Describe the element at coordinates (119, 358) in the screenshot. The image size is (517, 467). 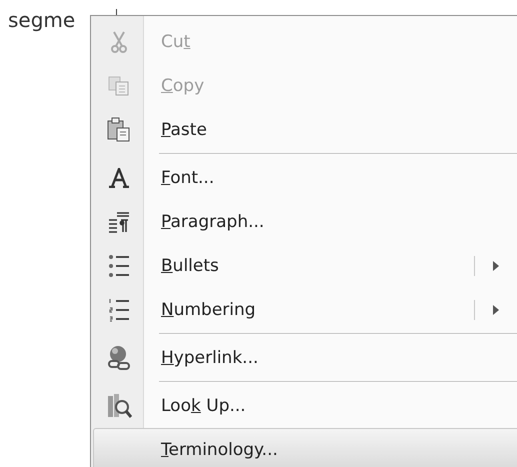
I see `globe-link-icon` at that location.